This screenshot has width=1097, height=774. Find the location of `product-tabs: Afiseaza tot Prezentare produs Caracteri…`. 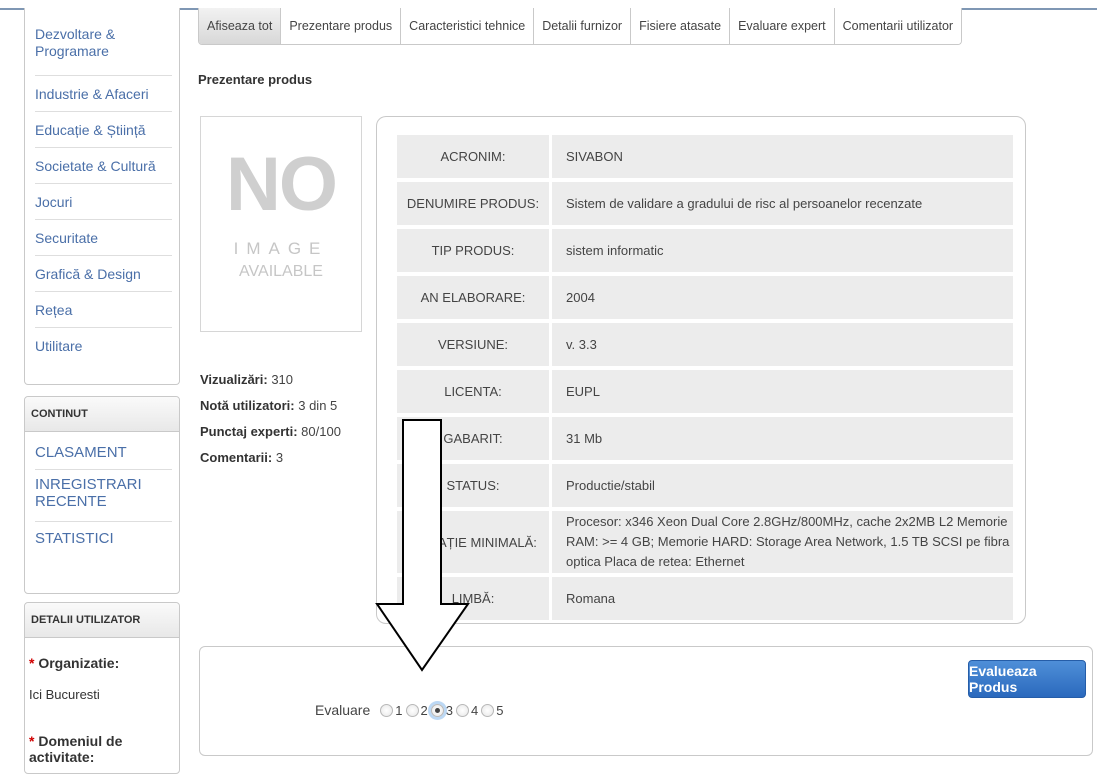

product-tabs: Afiseaza tot Prezentare produs Caracteri… is located at coordinates (580, 26).